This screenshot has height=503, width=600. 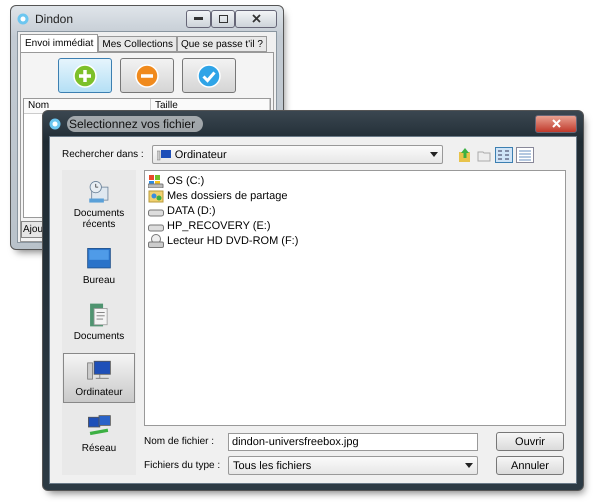 What do you see at coordinates (180, 441) in the screenshot?
I see `filename-label: Nom de fichier :` at bounding box center [180, 441].